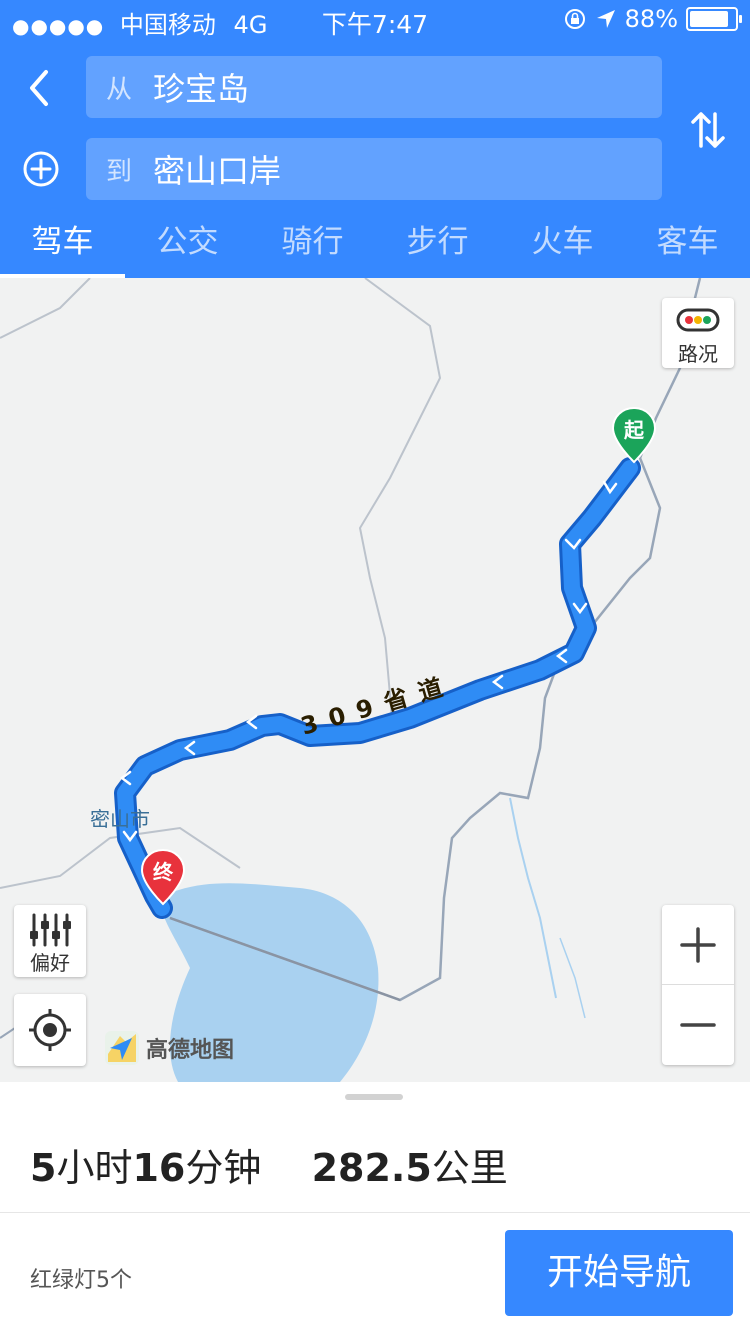  What do you see at coordinates (469, 1168) in the screenshot?
I see `distance-unit: 公里` at bounding box center [469, 1168].